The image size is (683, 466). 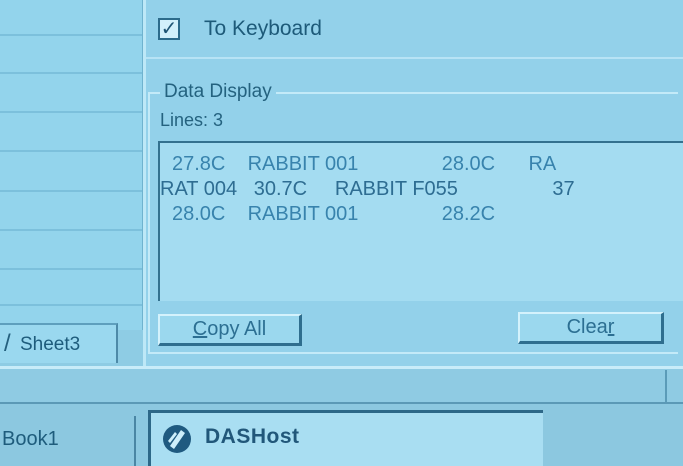 What do you see at coordinates (200, 329) in the screenshot?
I see `copy-all-mnemonic: C` at bounding box center [200, 329].